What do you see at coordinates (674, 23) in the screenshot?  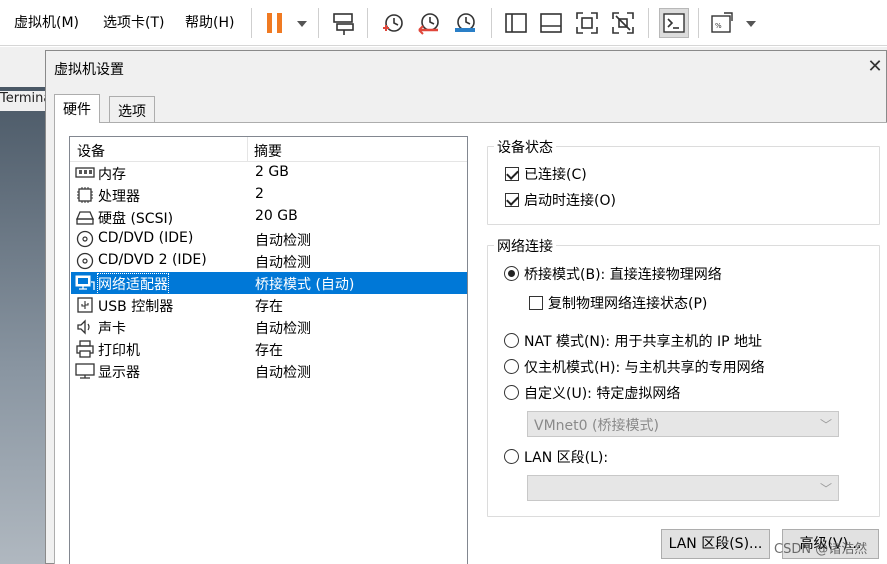 I see `terminal-icon` at bounding box center [674, 23].